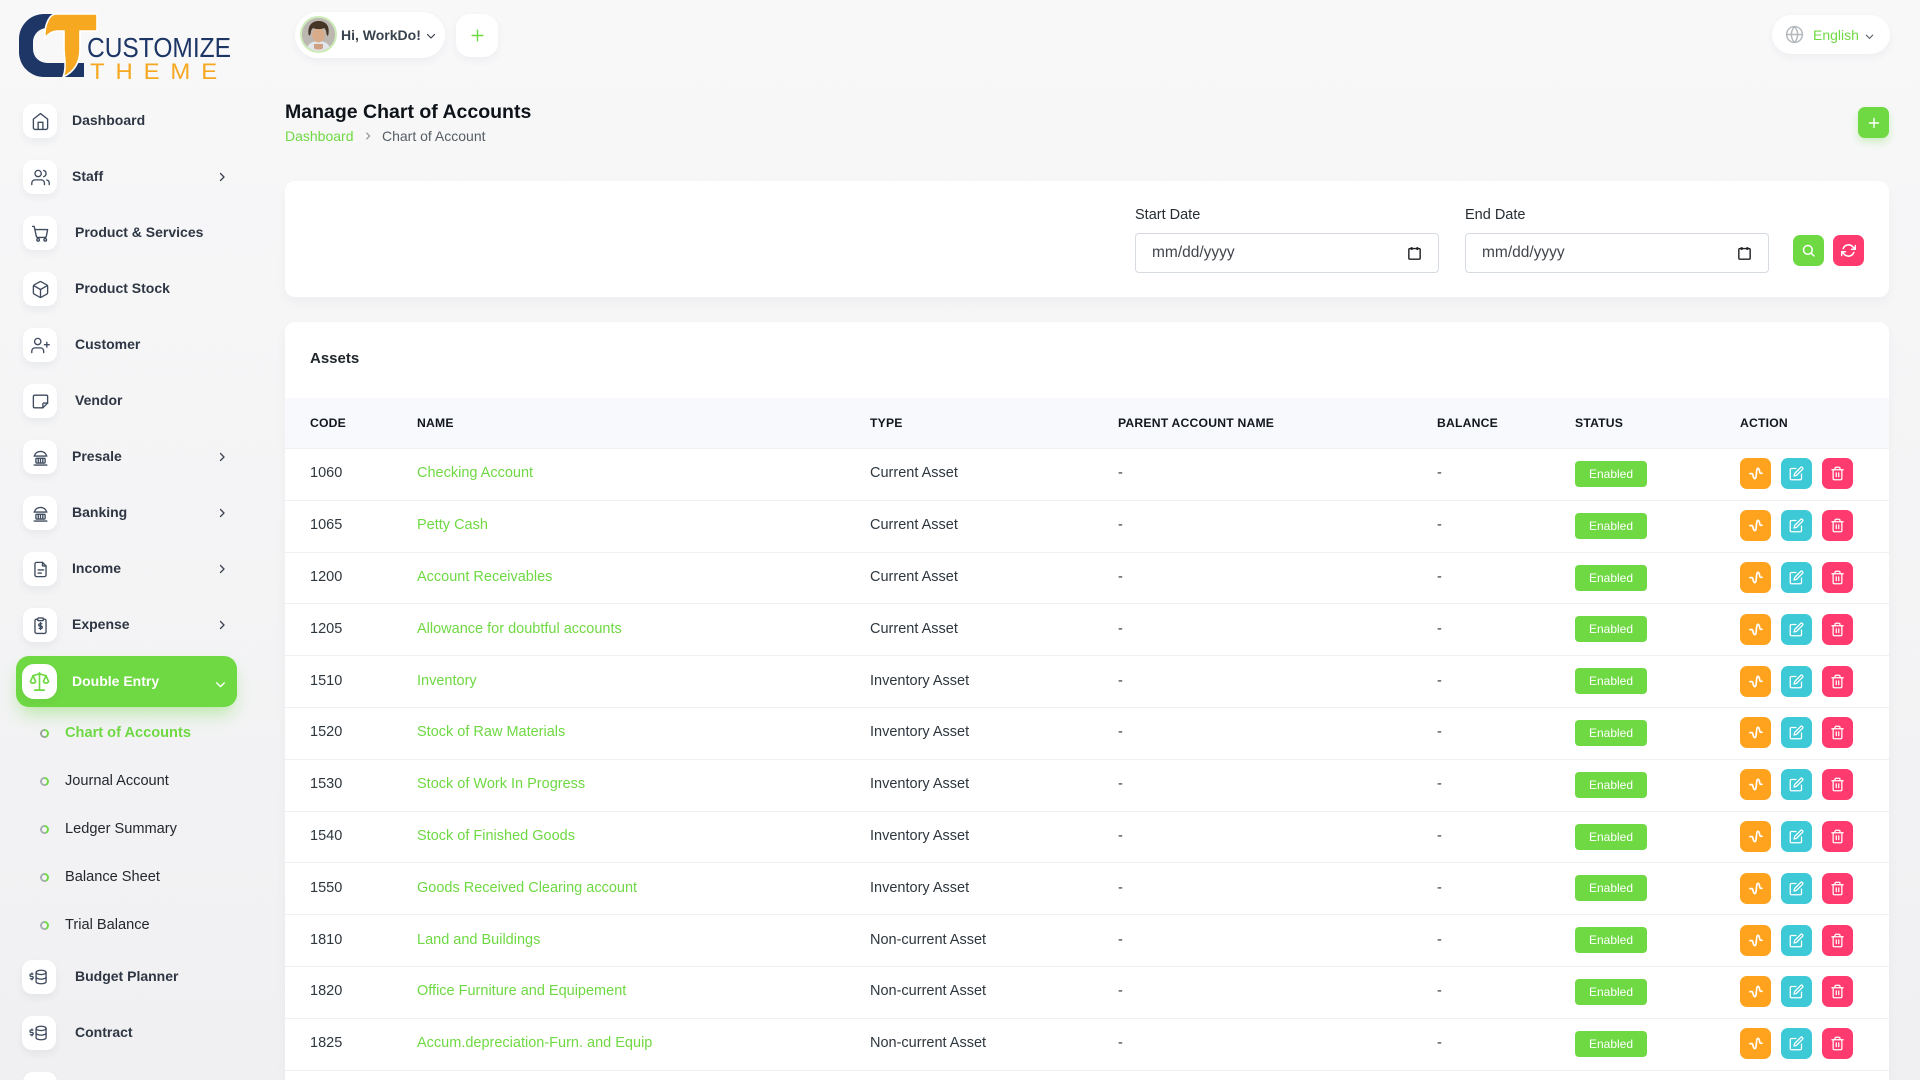  Describe the element at coordinates (159, 70) in the screenshot. I see `svg-text: THEME` at that location.